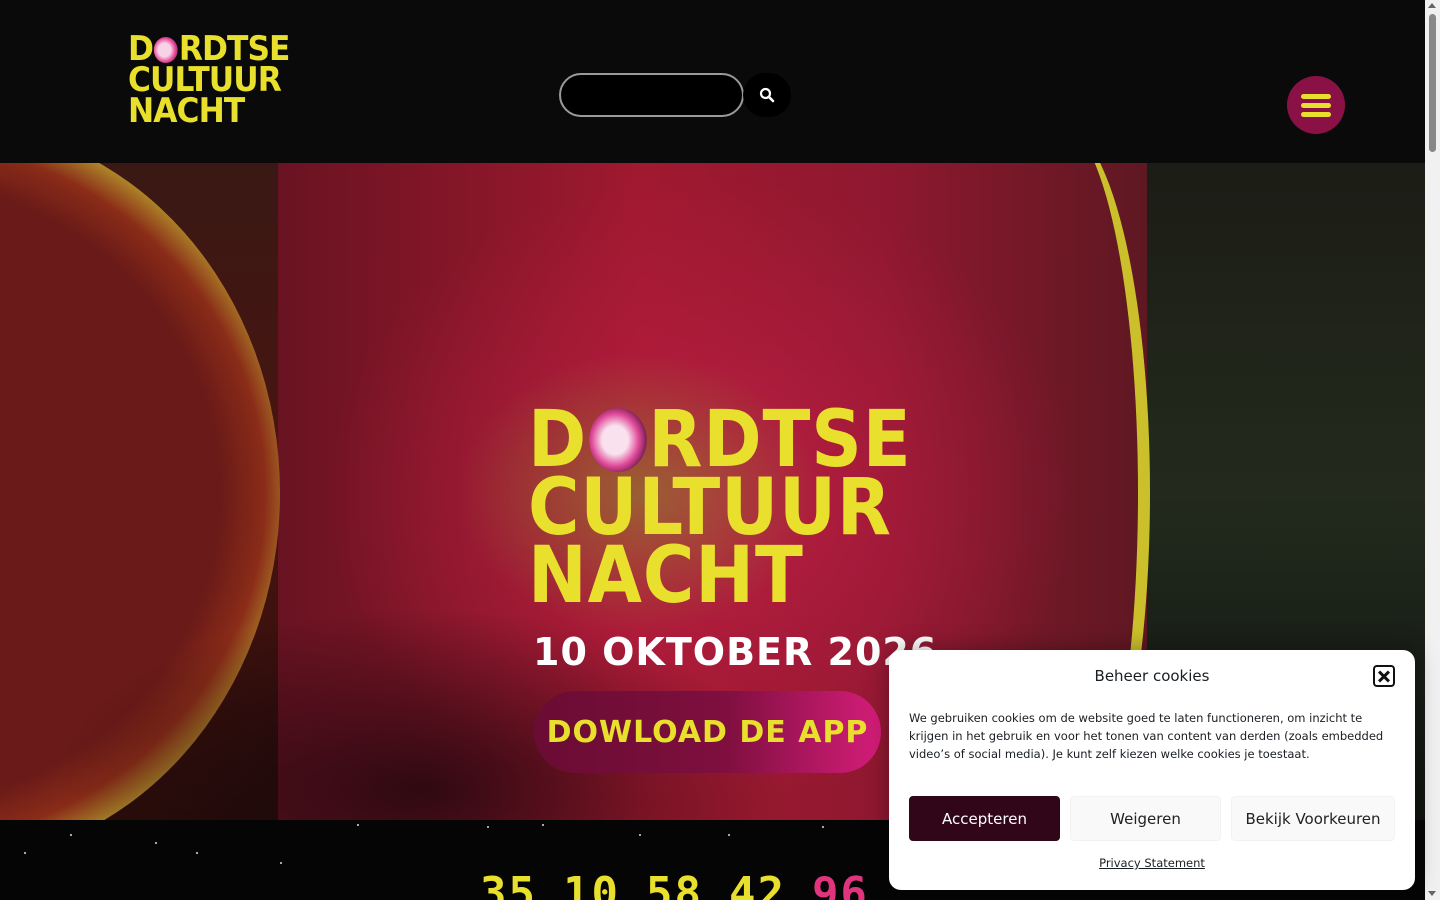 This screenshot has width=1440, height=900. What do you see at coordinates (1313, 818) in the screenshot?
I see `view-preferences-button: Bekijk Voorkeuren` at bounding box center [1313, 818].